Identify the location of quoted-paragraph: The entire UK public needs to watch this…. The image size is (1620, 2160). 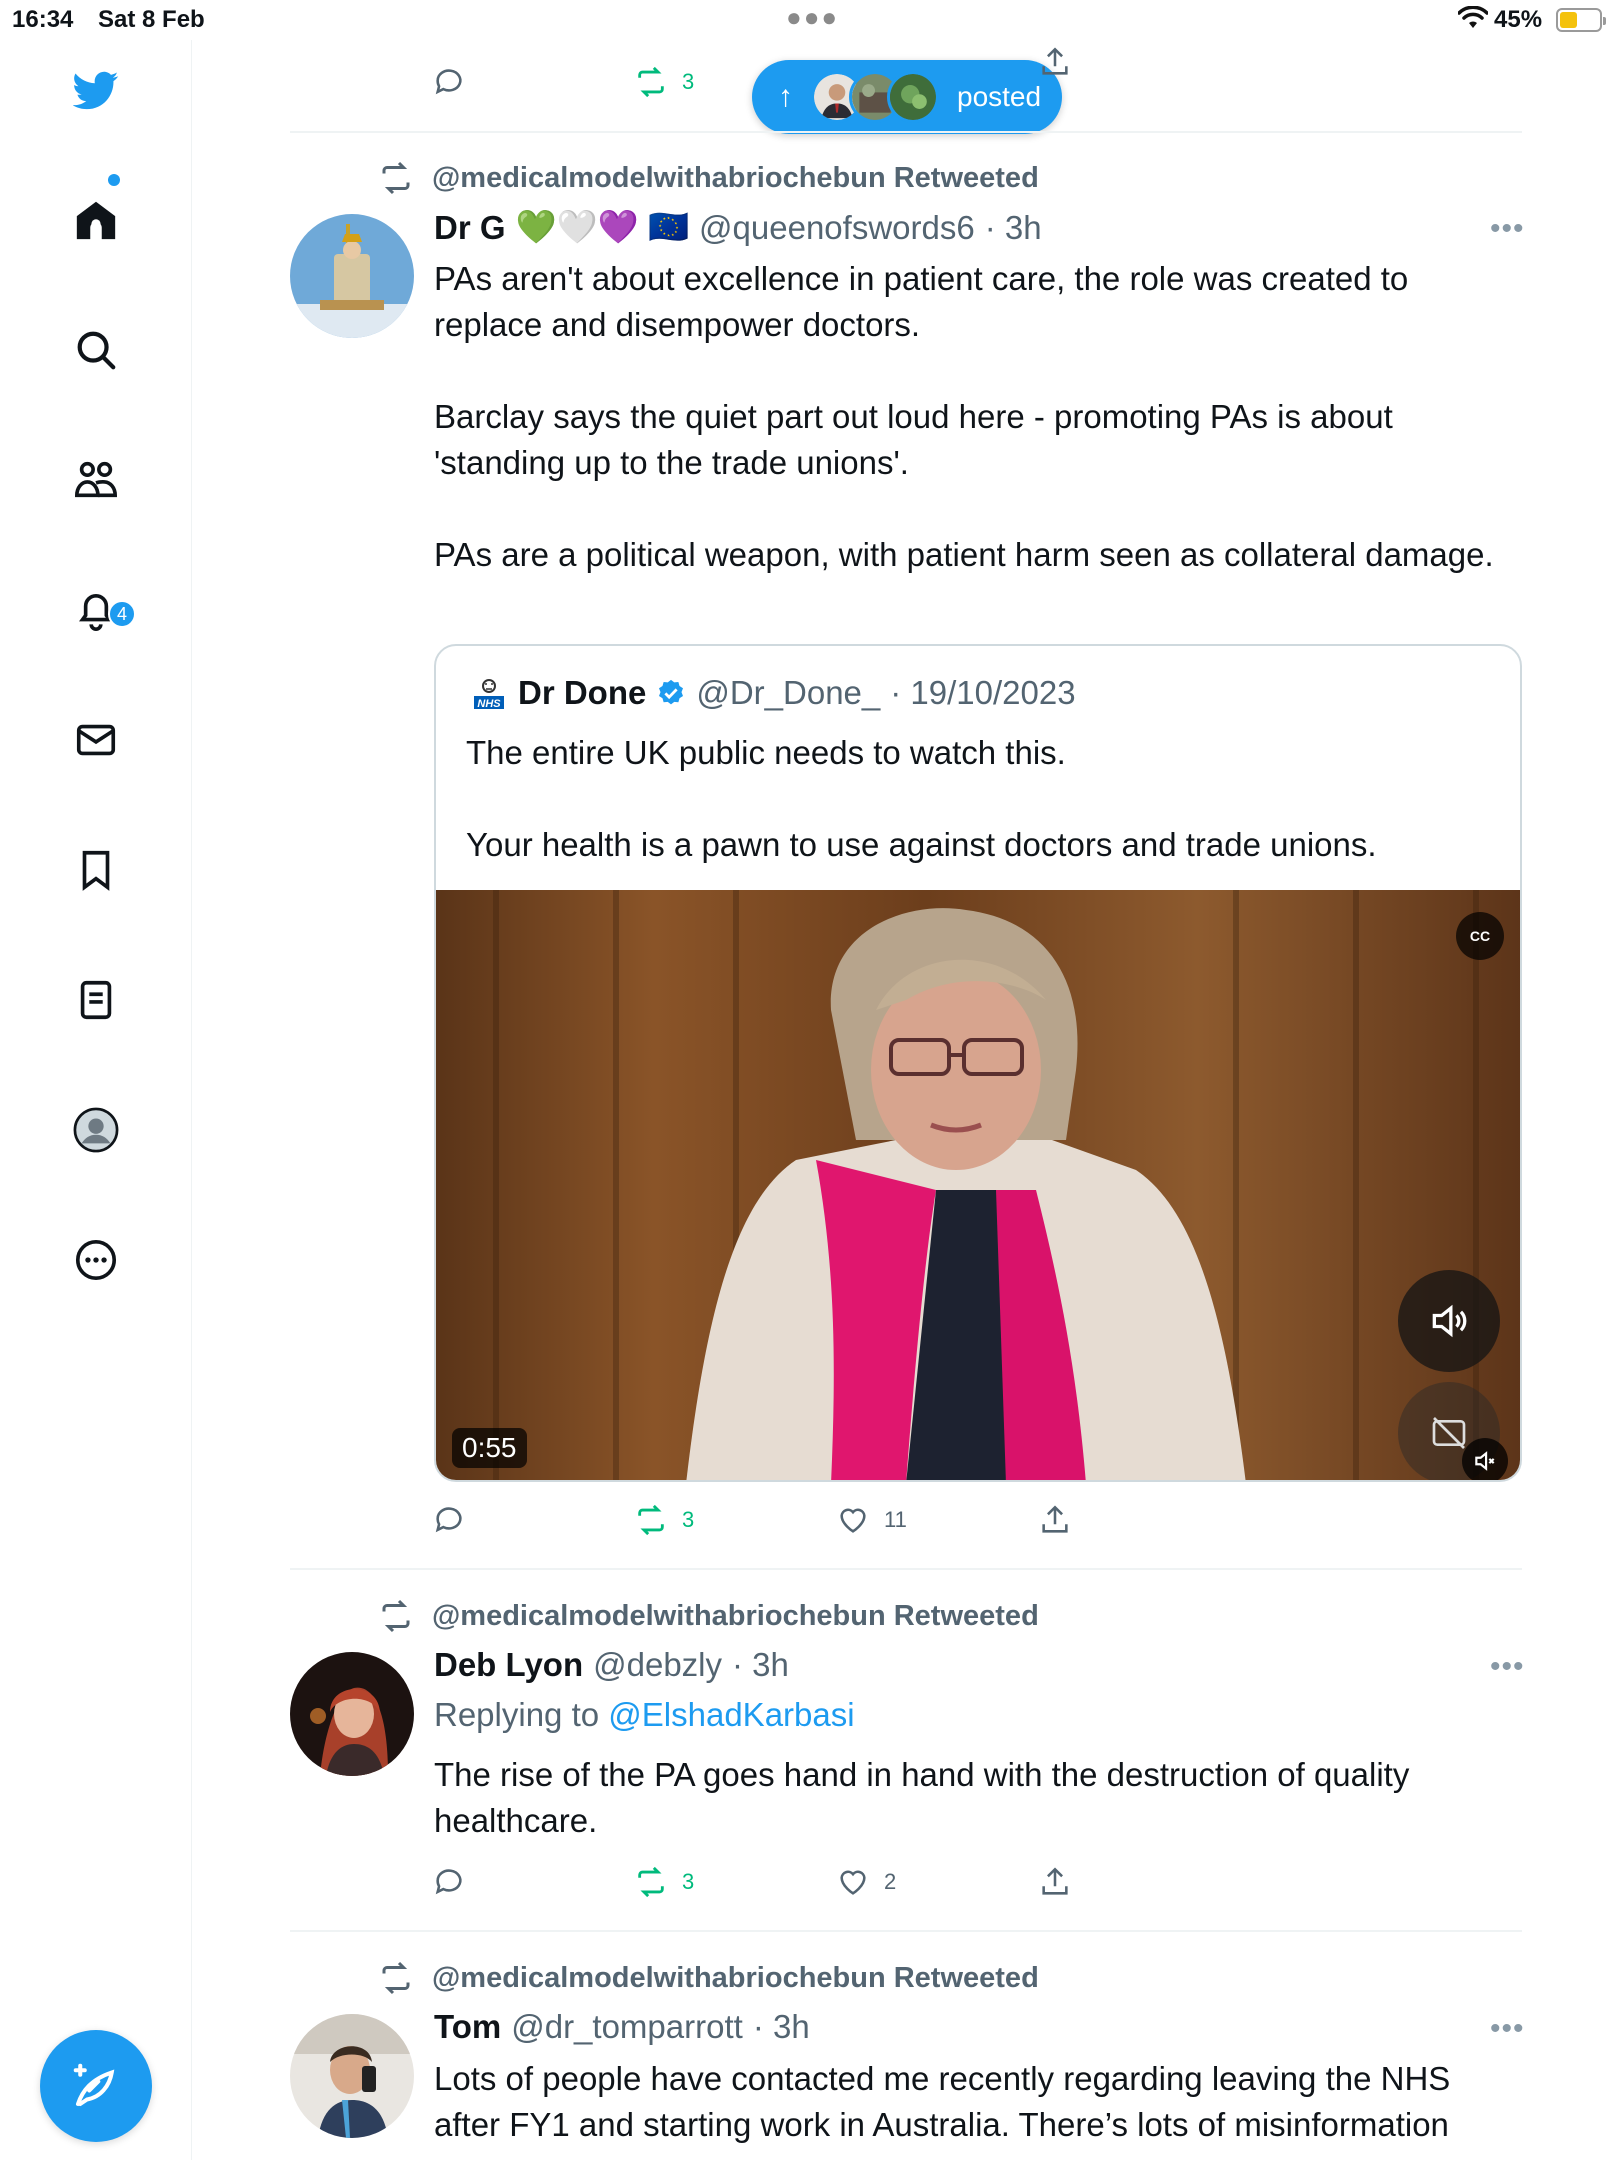
(766, 752).